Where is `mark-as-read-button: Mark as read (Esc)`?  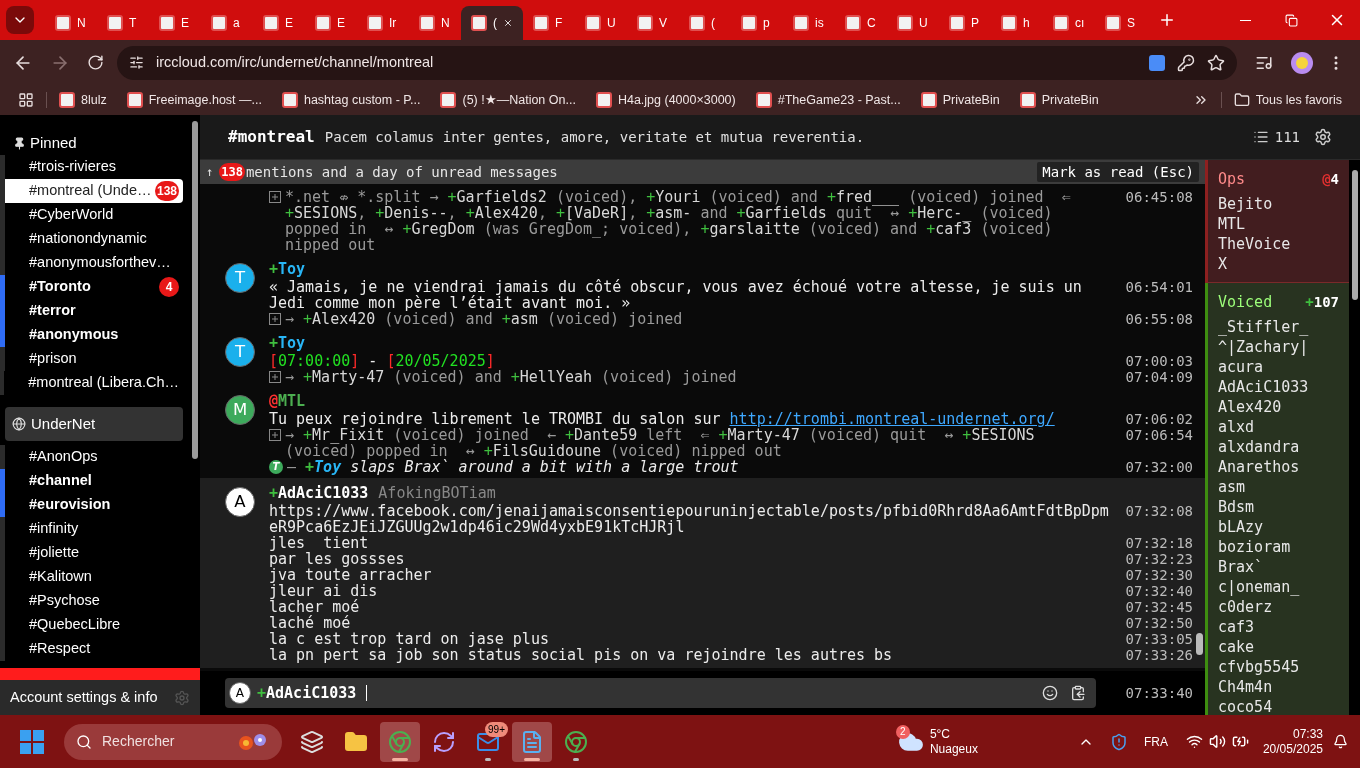
mark-as-read-button: Mark as read (Esc) is located at coordinates (1118, 172).